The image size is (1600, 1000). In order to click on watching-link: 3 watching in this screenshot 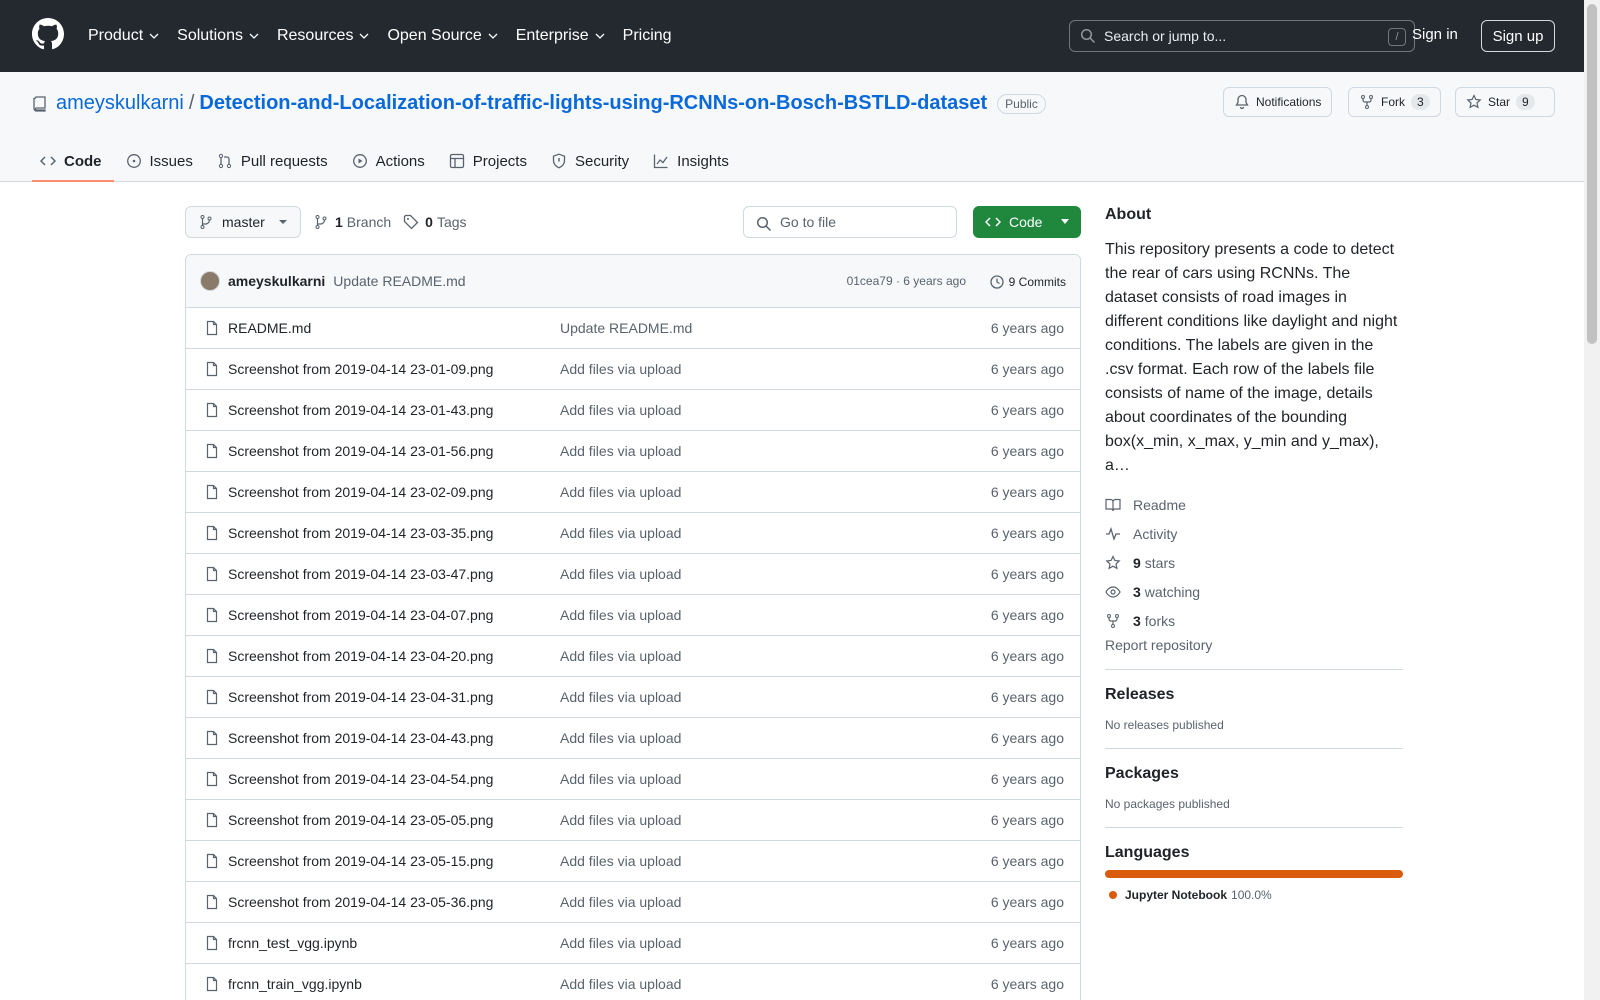, I will do `click(1254, 591)`.